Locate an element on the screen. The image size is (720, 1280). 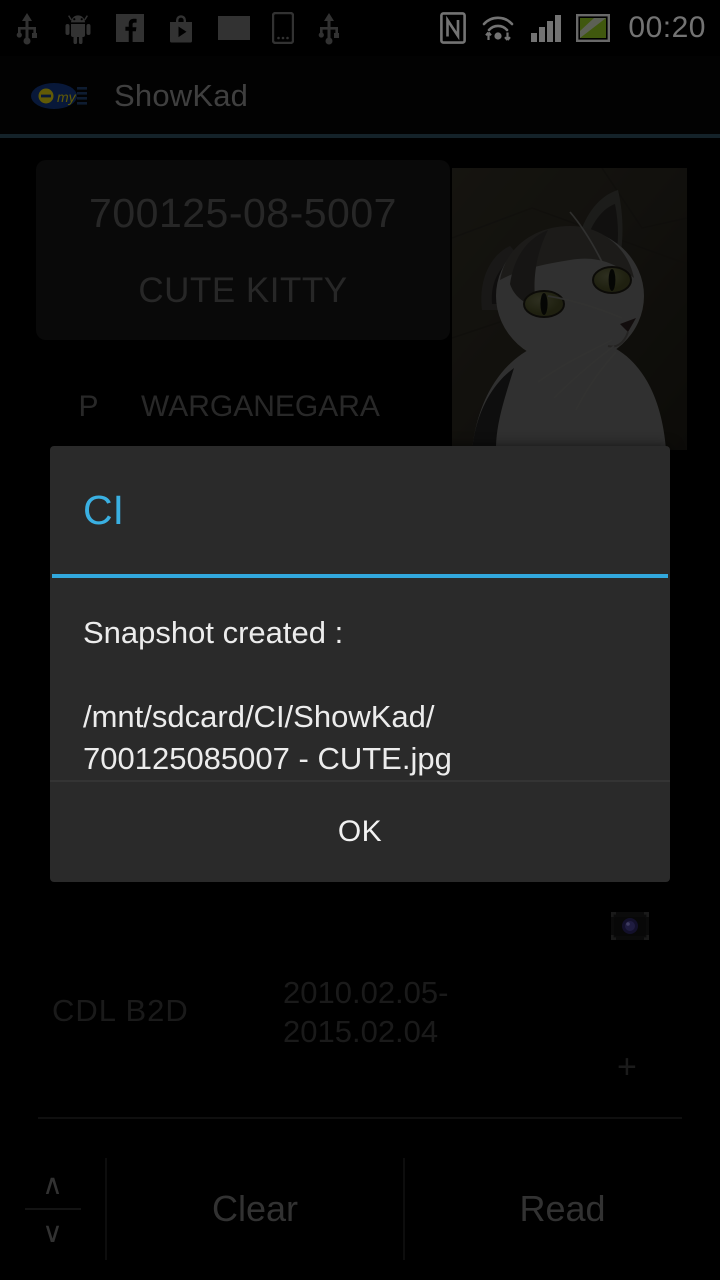
dialog-button-bar: OK is located at coordinates (360, 831).